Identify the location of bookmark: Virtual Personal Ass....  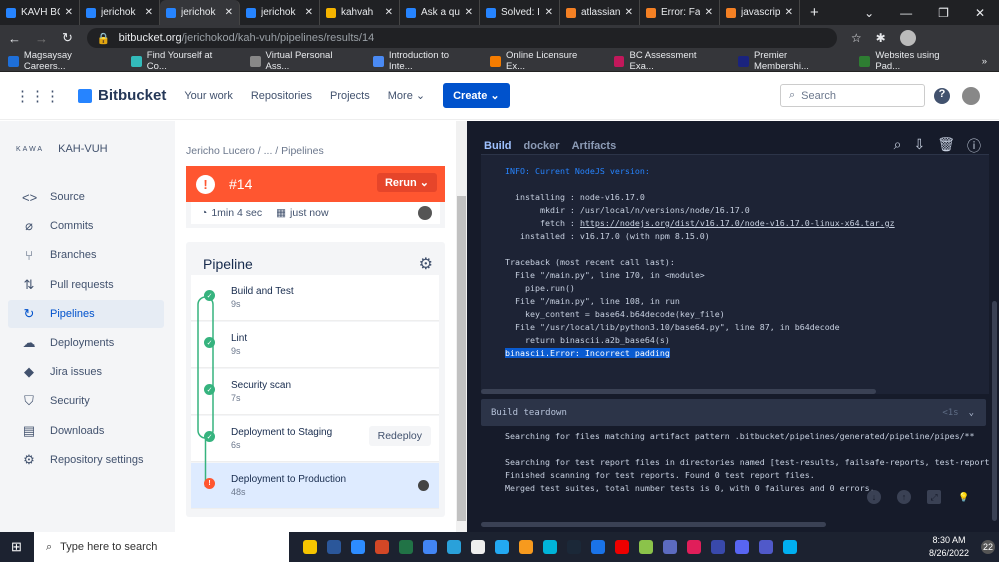
(303, 61).